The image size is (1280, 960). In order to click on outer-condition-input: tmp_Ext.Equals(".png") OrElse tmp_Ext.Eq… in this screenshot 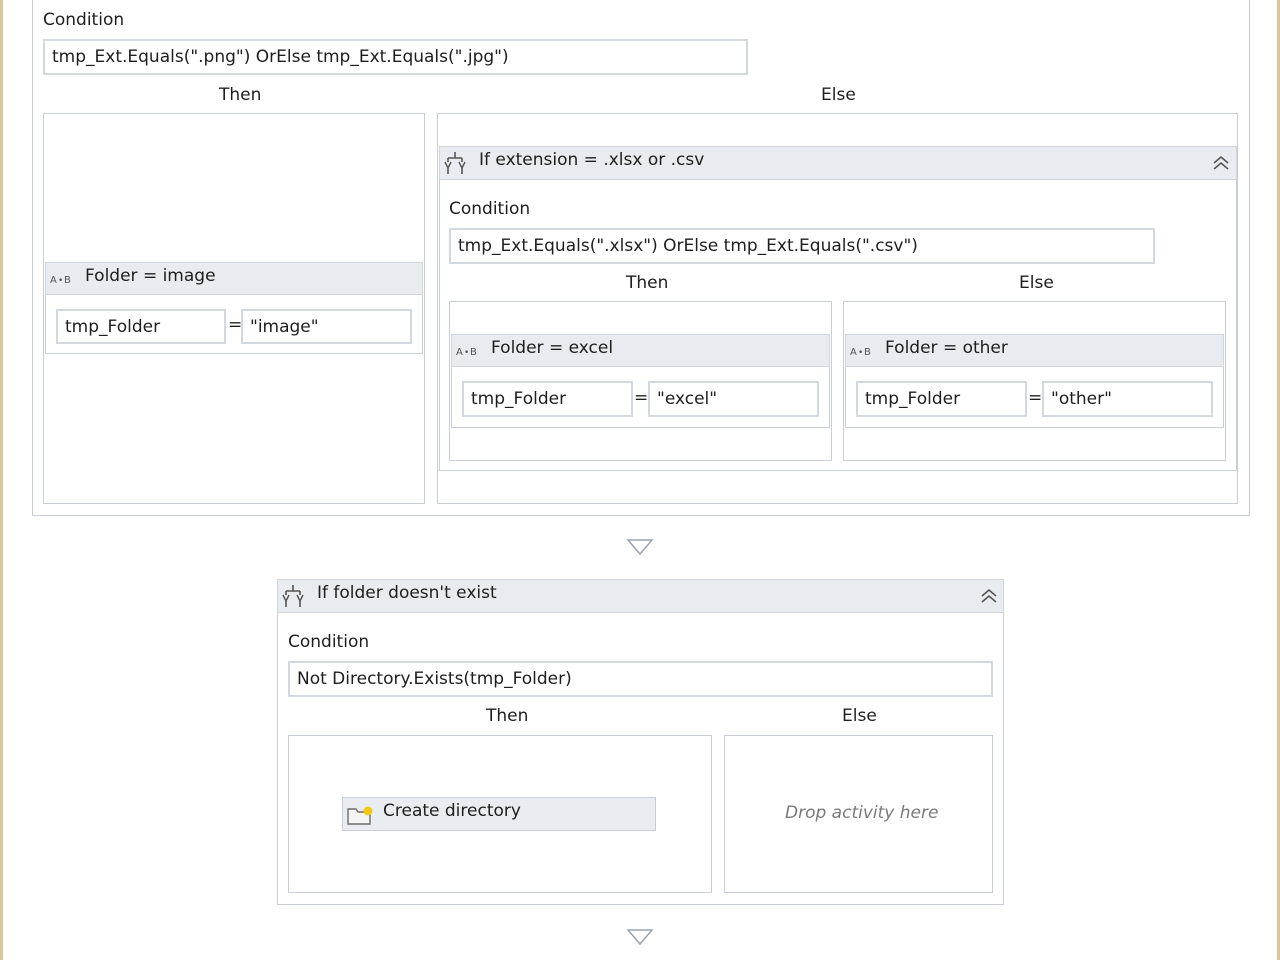, I will do `click(395, 57)`.